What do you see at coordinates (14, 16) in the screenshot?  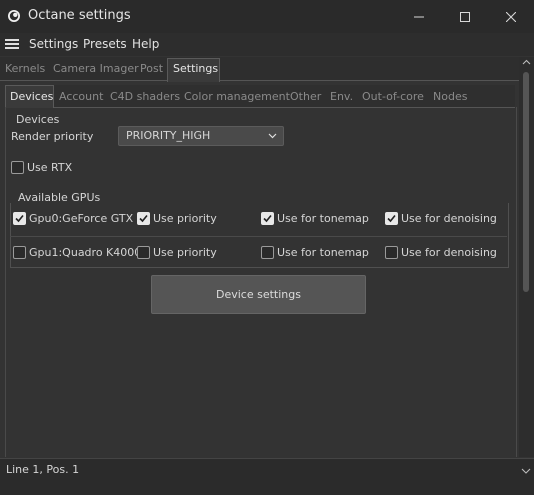 I see `cinema4d-app-icon` at bounding box center [14, 16].